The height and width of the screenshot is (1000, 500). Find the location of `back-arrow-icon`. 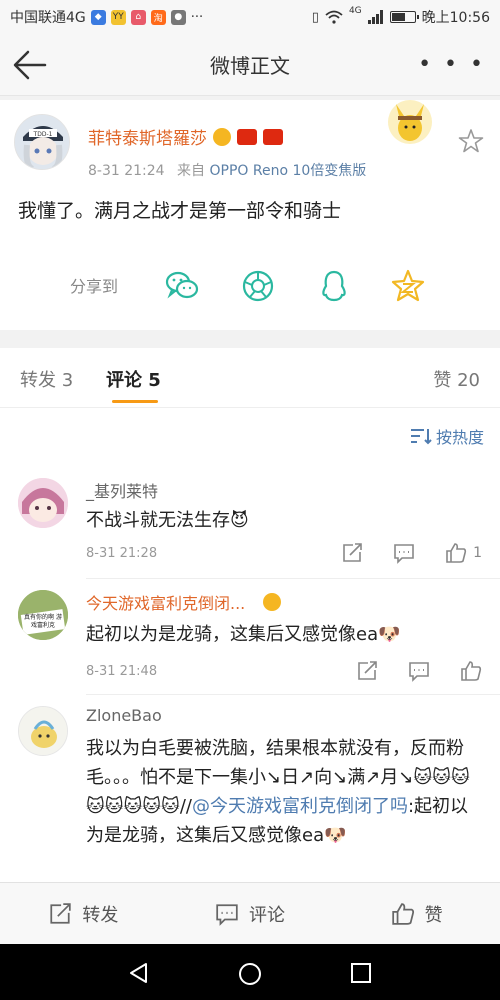

back-arrow-icon is located at coordinates (30, 65).